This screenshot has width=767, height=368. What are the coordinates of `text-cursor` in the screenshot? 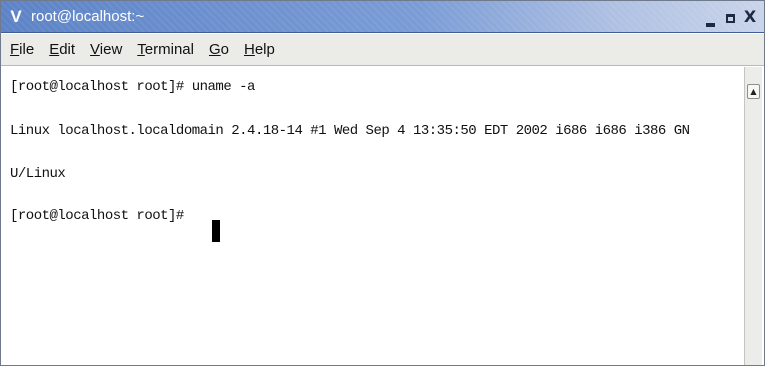 It's located at (216, 231).